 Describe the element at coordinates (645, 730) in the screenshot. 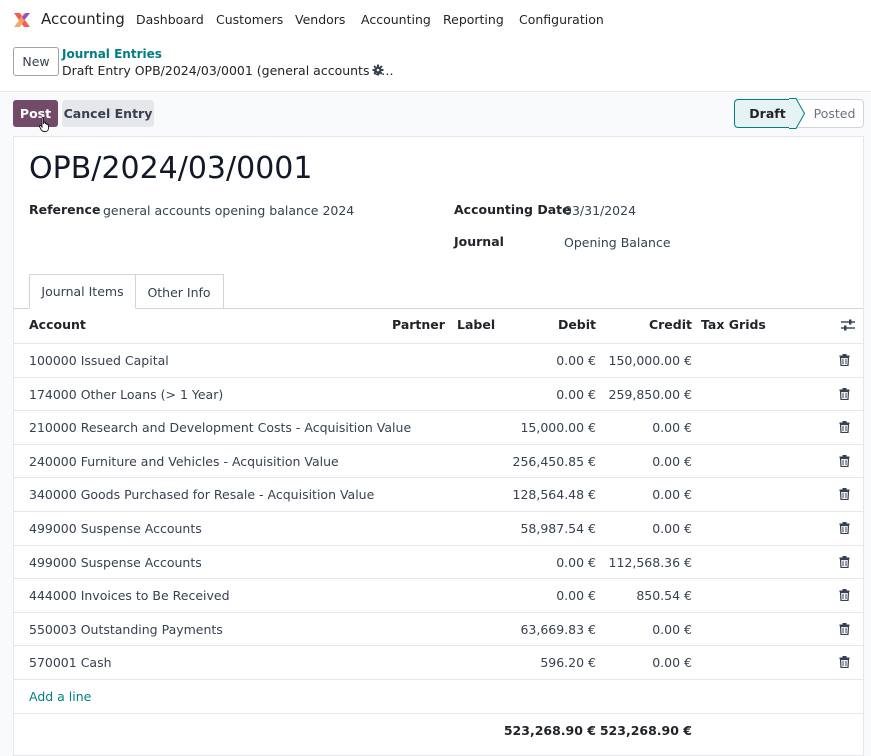

I see `total-credit: 523,268.90 €` at that location.